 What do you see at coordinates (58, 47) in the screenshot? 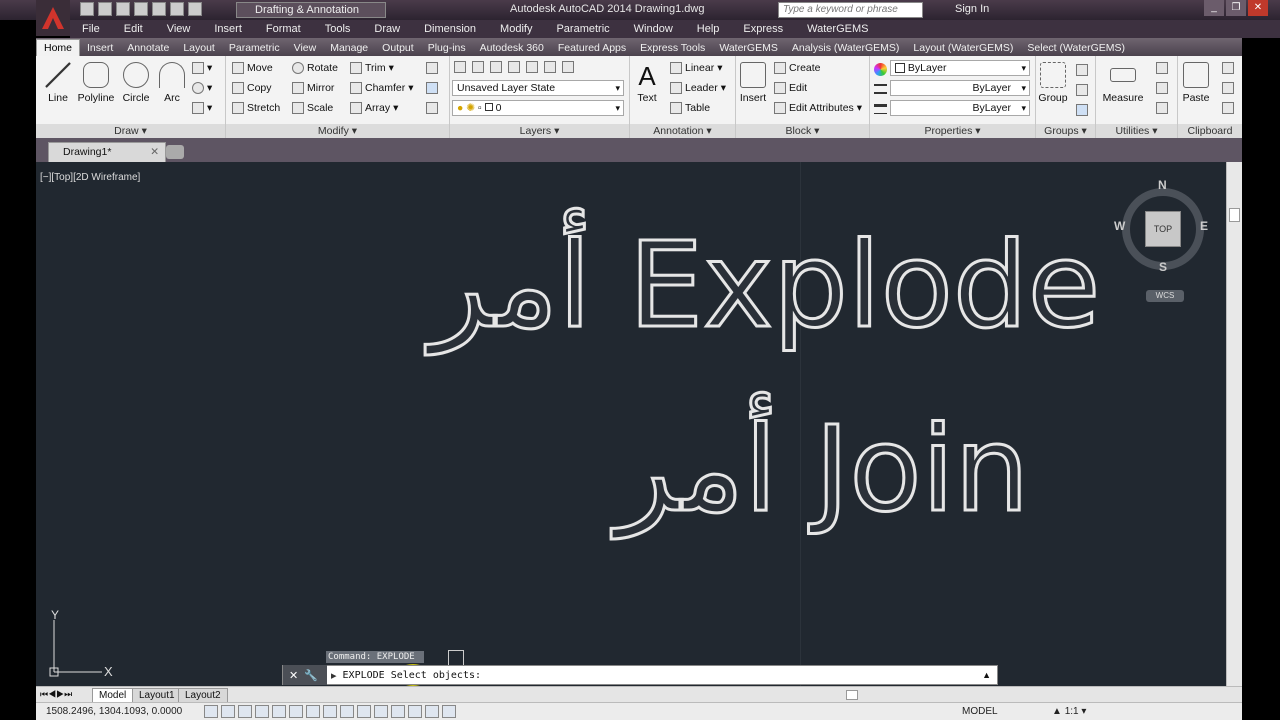
I see `ribbon-tab-home: Home` at bounding box center [58, 47].